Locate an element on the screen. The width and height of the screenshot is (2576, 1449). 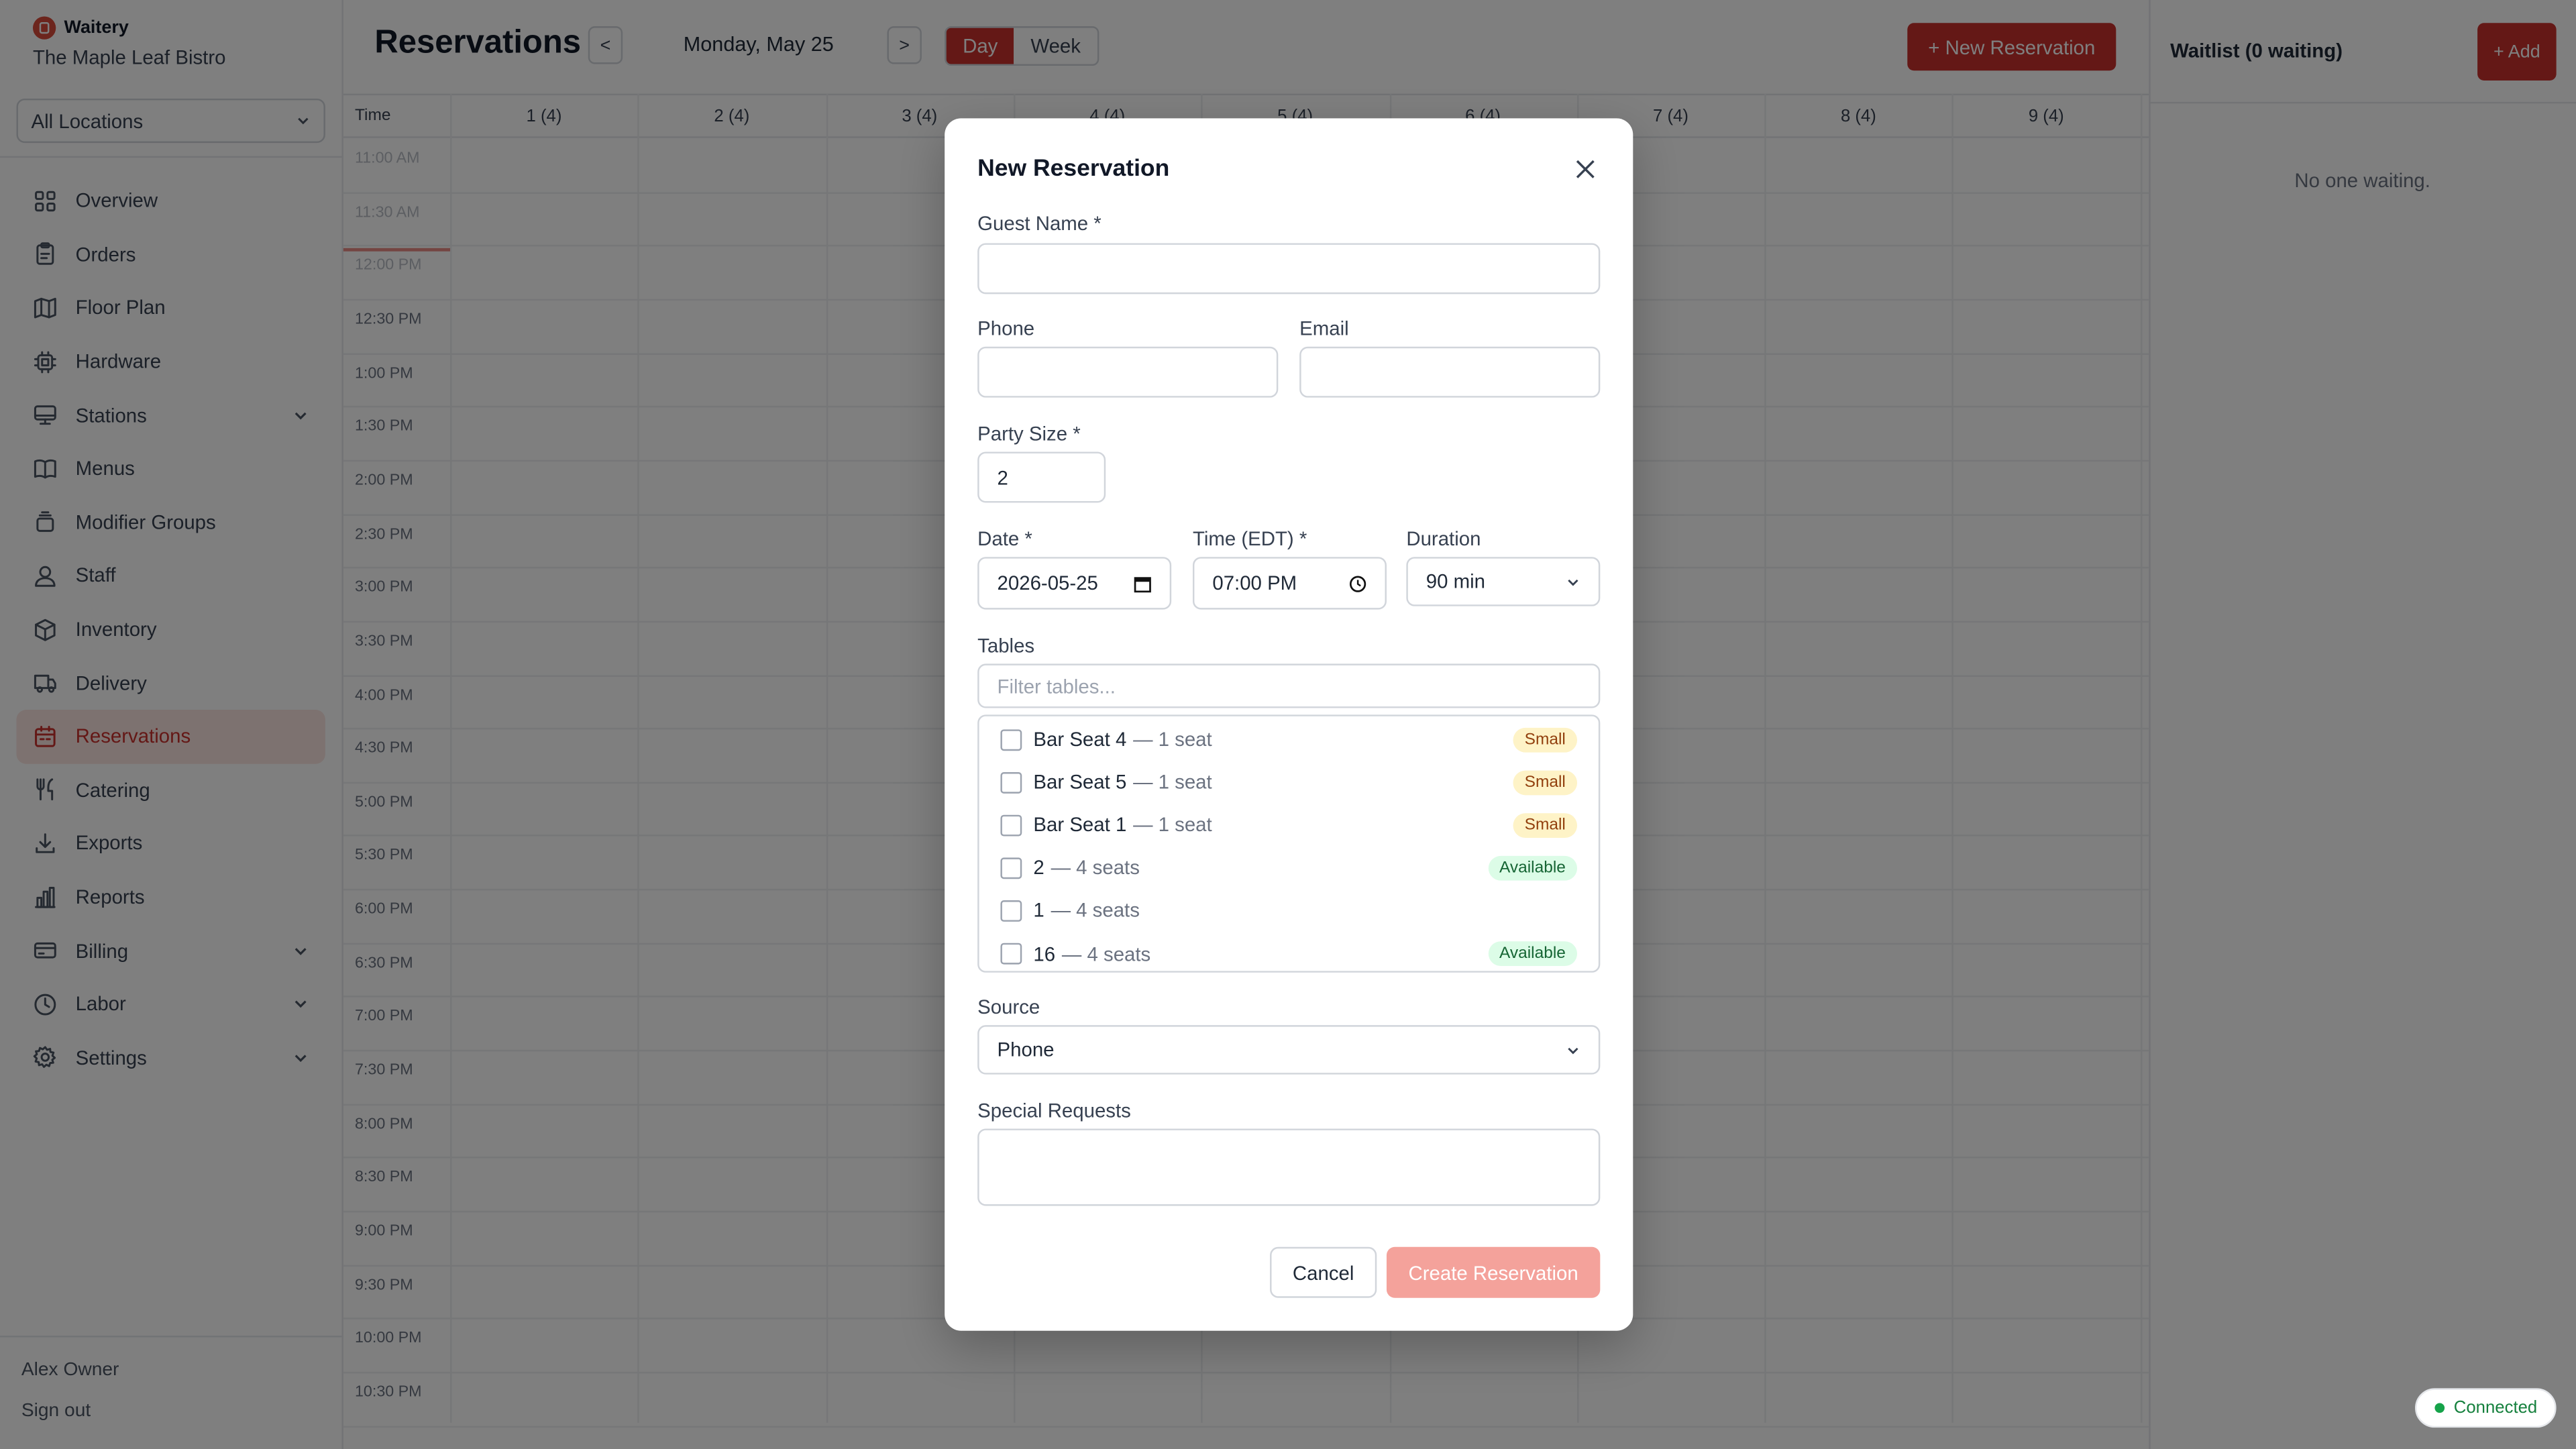
table-option-name: 1 is located at coordinates (1038, 910).